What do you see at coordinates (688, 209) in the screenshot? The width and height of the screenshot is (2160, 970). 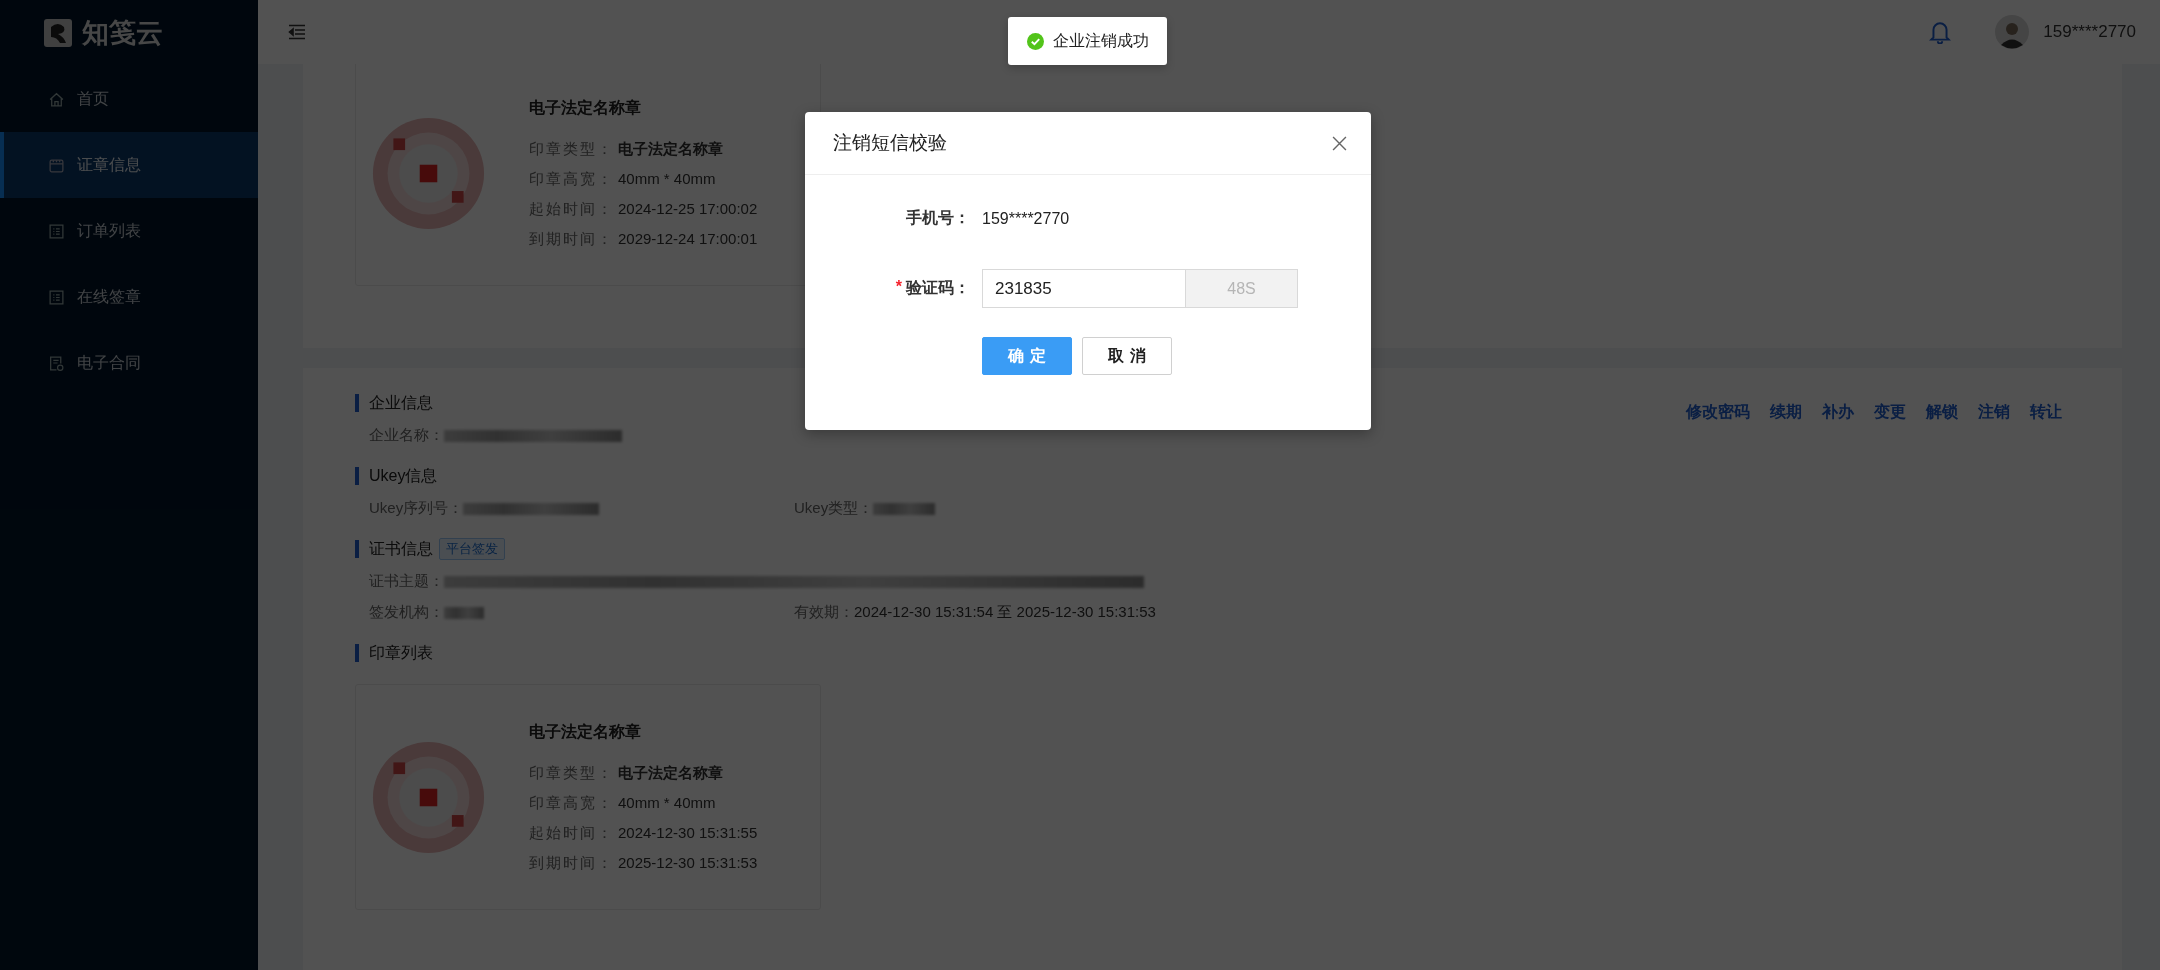 I see `field-value: 2024-12-25 17:00:02` at bounding box center [688, 209].